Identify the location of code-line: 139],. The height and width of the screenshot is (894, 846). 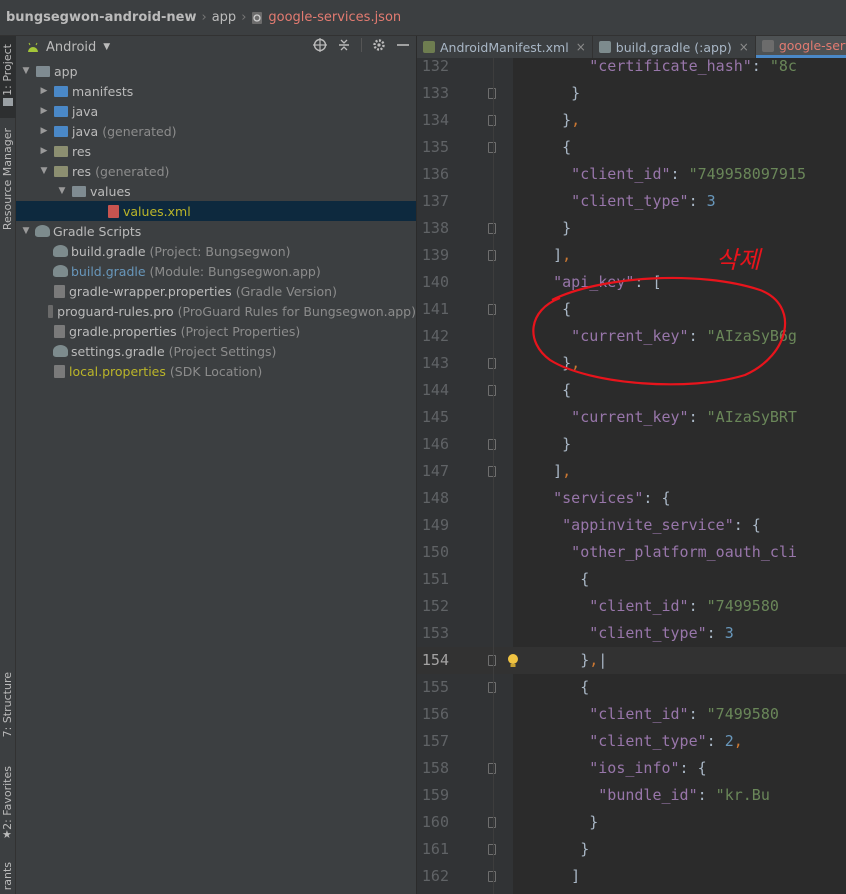
(631, 255).